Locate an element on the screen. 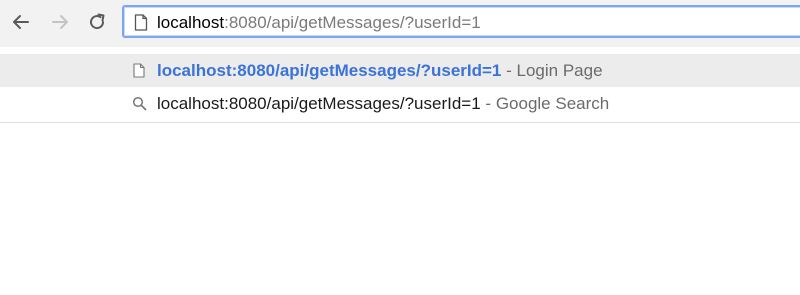  search-icon is located at coordinates (139, 103).